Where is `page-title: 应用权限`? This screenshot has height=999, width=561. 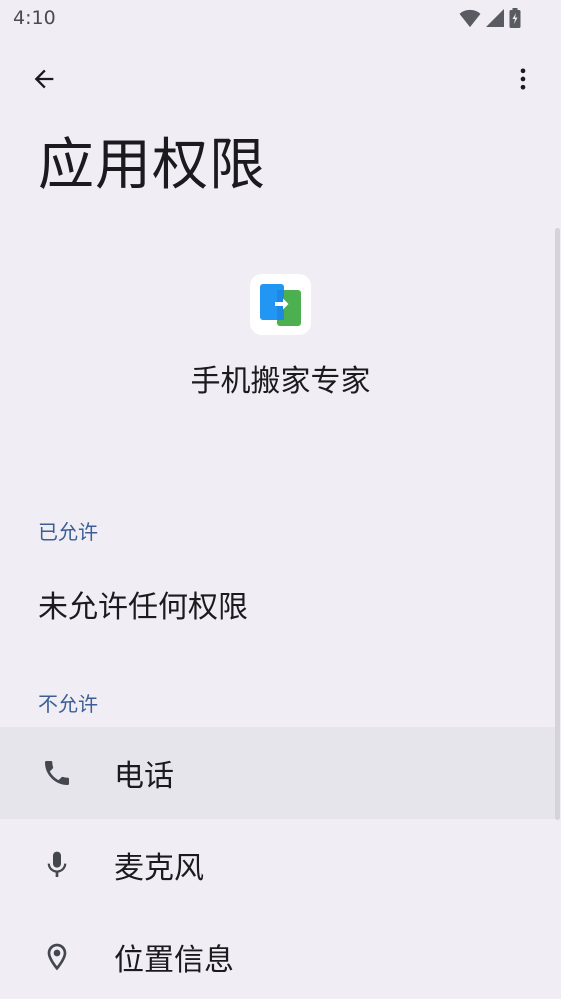
page-title: 应用权限 is located at coordinates (152, 165).